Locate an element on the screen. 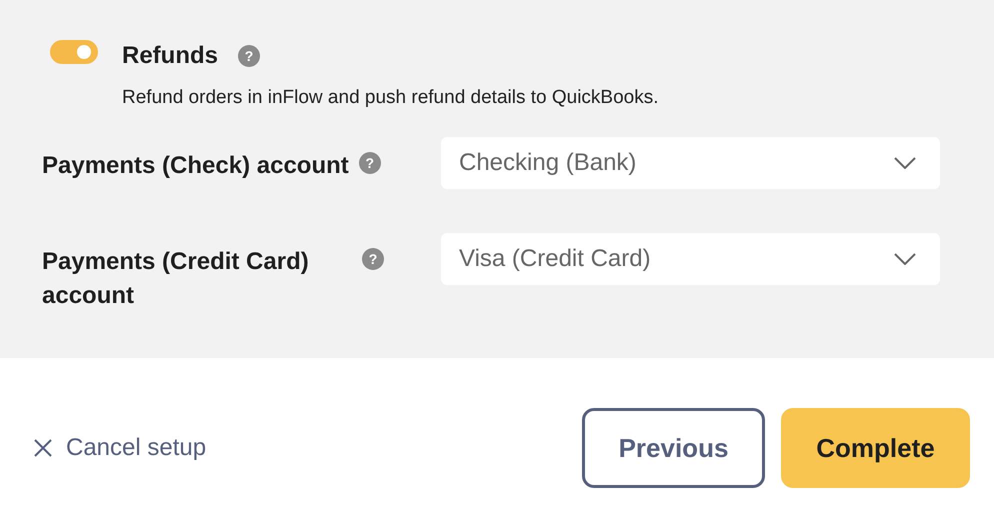  previous-button: Previous is located at coordinates (673, 448).